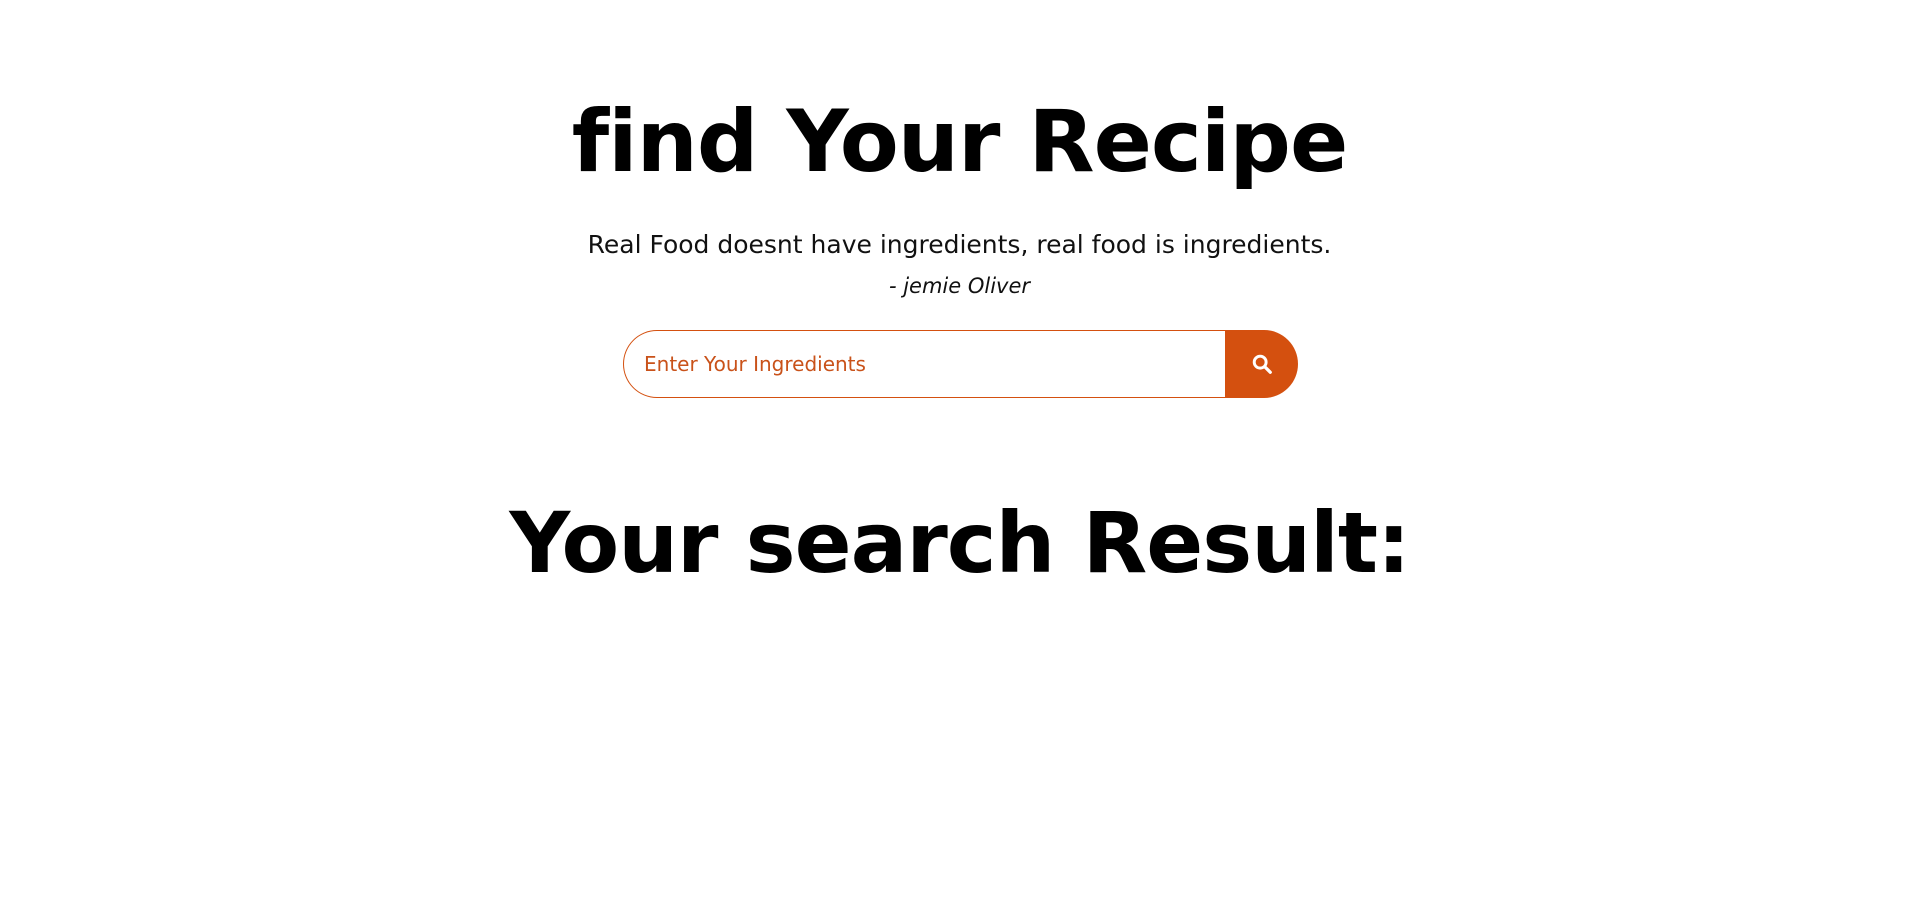  Describe the element at coordinates (960, 142) in the screenshot. I see `page-title: find Your Recipe` at that location.